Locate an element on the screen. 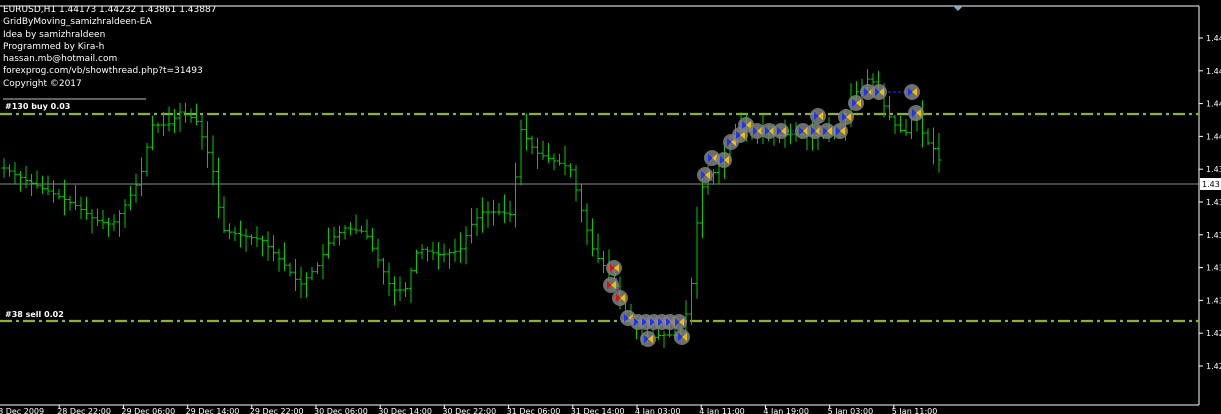 Image resolution: width=1221 pixels, height=414 pixels. time-tick-label: 29 Dec 22:00 is located at coordinates (277, 410).